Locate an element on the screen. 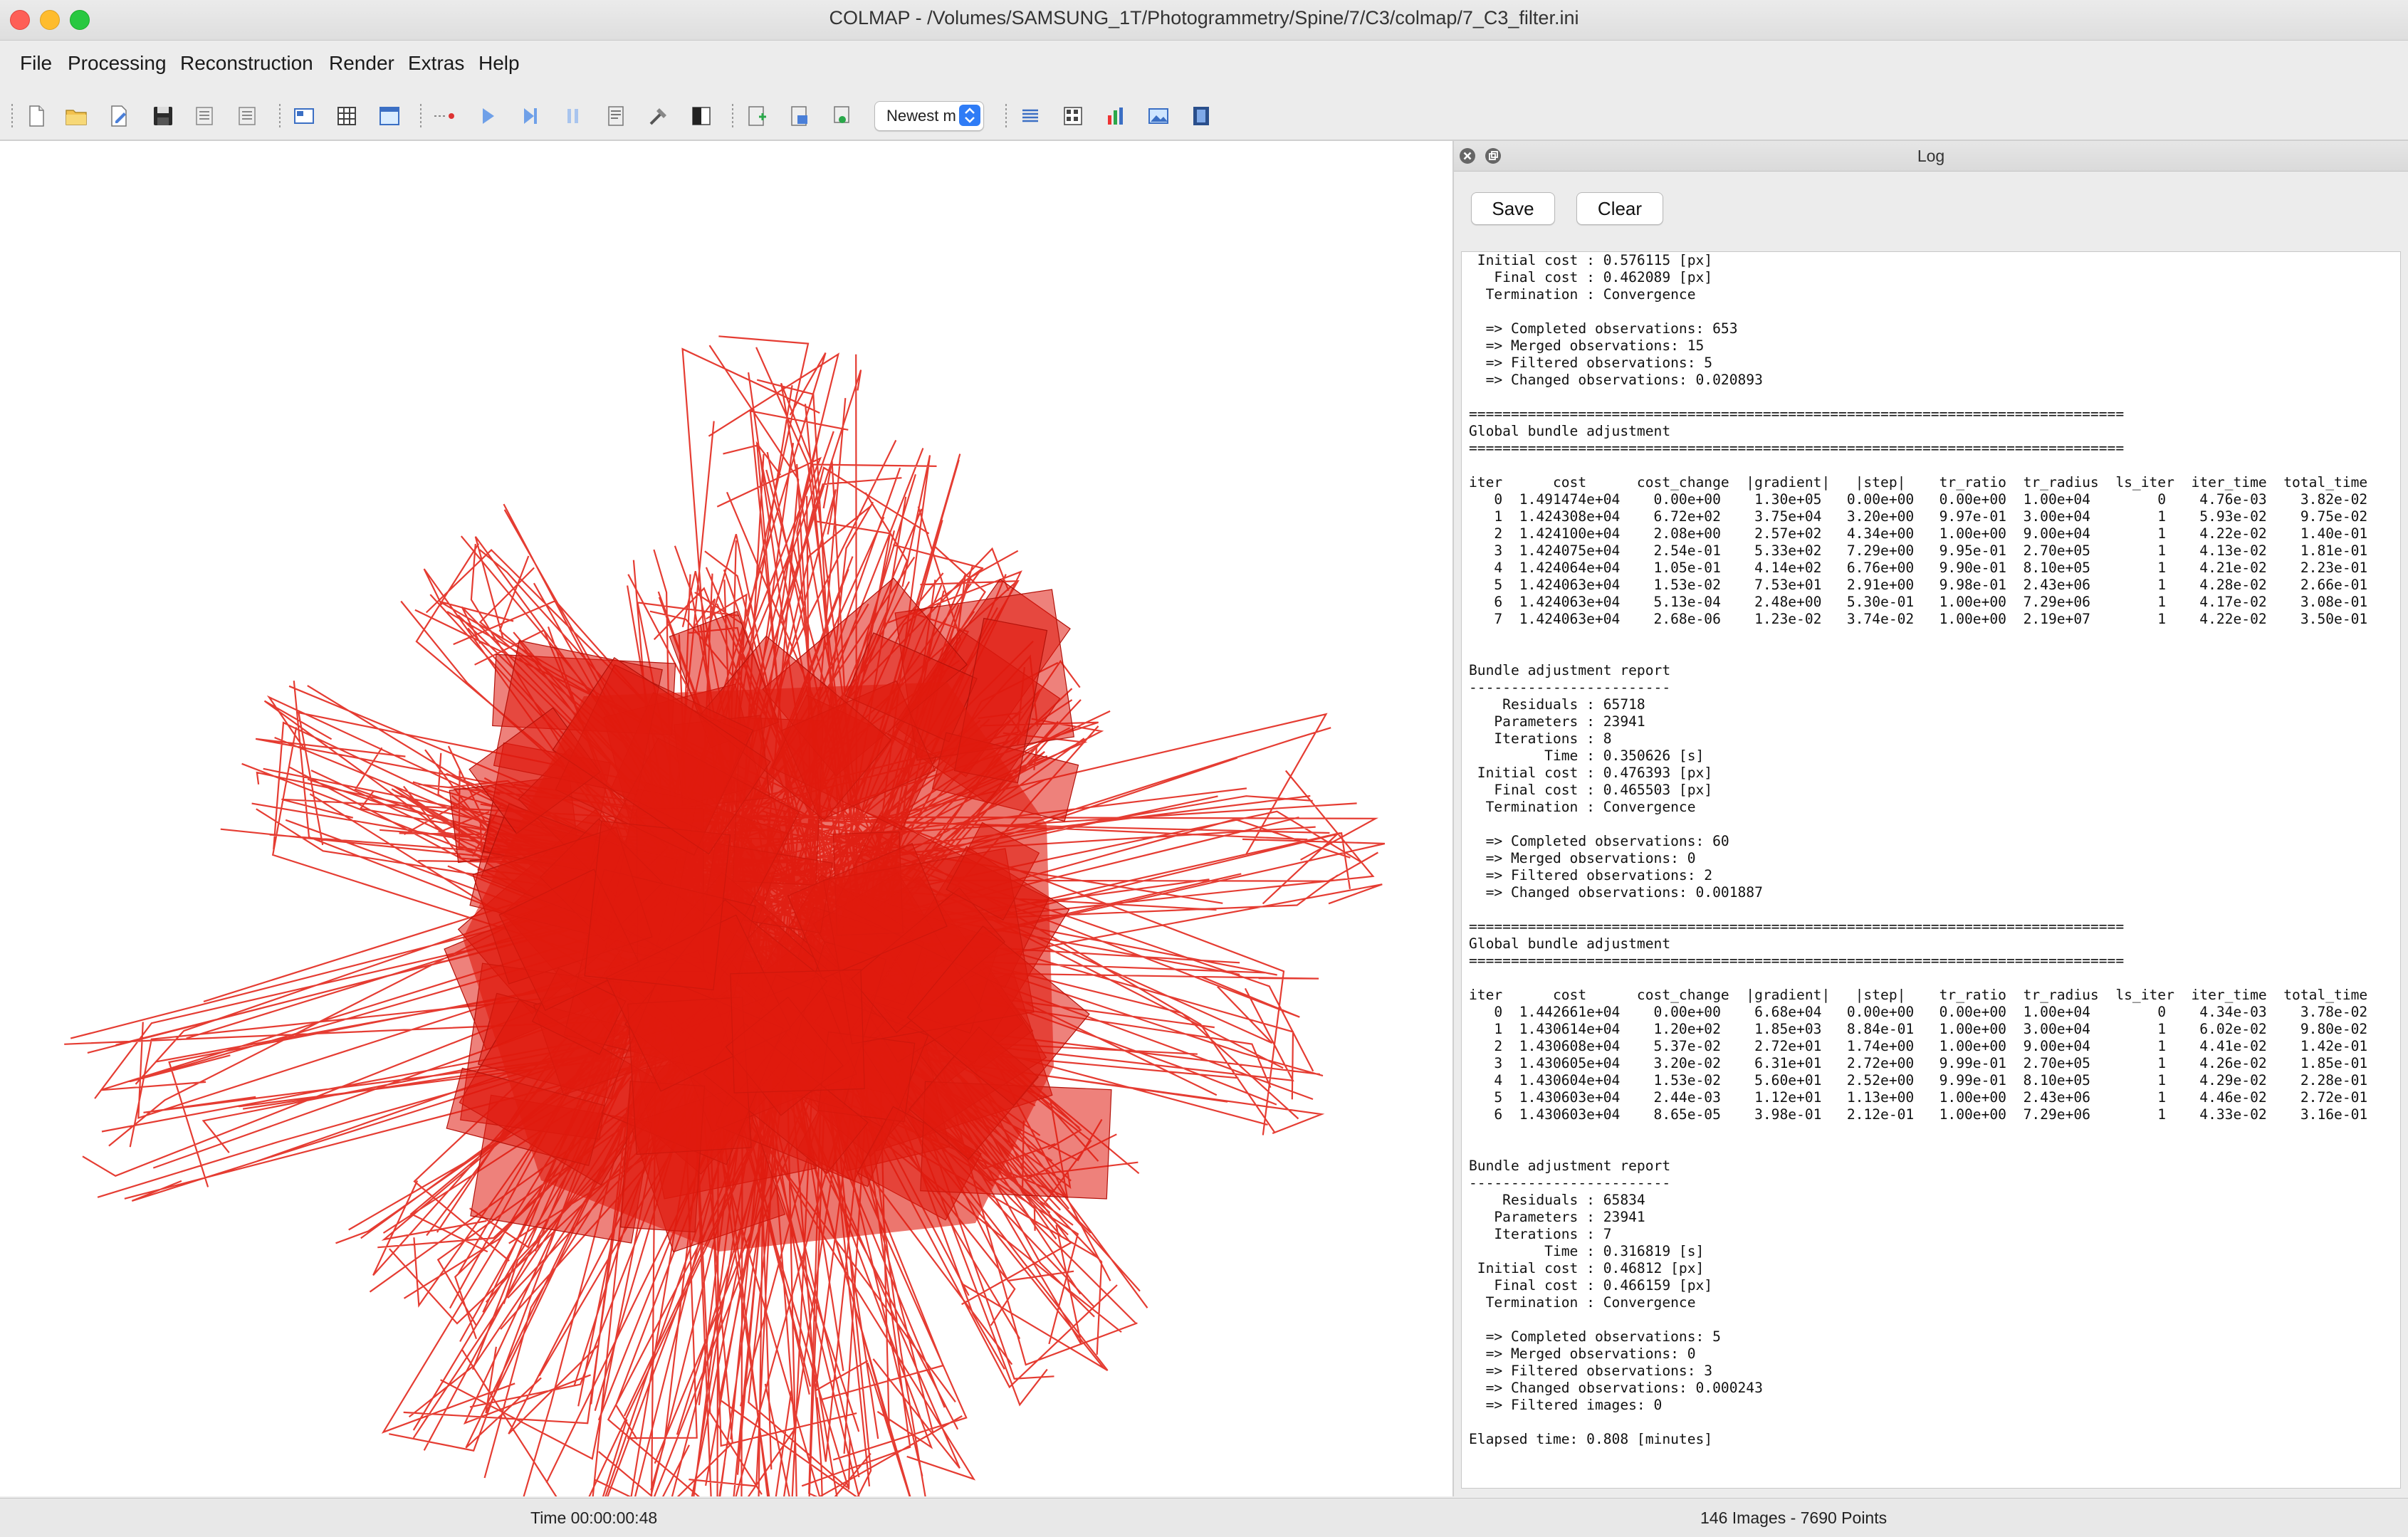 Image resolution: width=2408 pixels, height=1537 pixels. reconstruction-summary-label: 146 Images - 7690 Points is located at coordinates (1794, 1518).